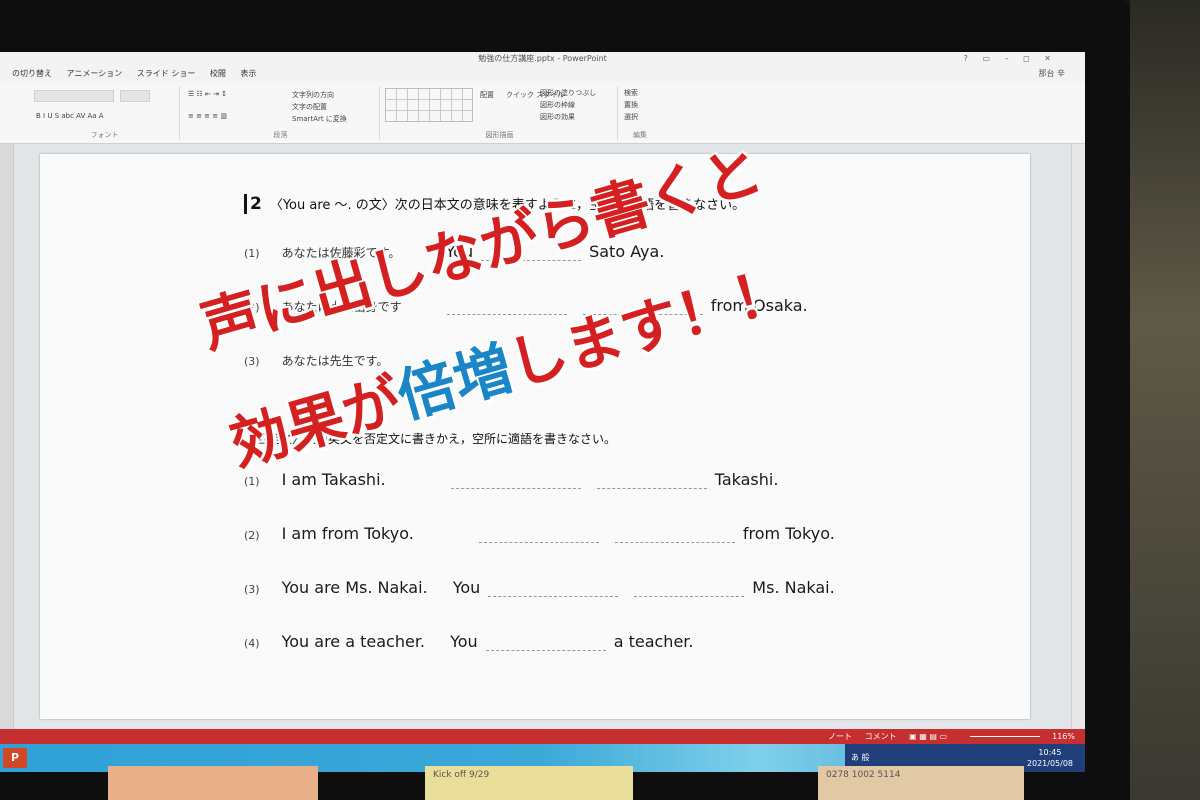 This screenshot has width=1200, height=800. What do you see at coordinates (70, 116) in the screenshot?
I see `font-format-buttons: B I U S abc AV Aa A` at bounding box center [70, 116].